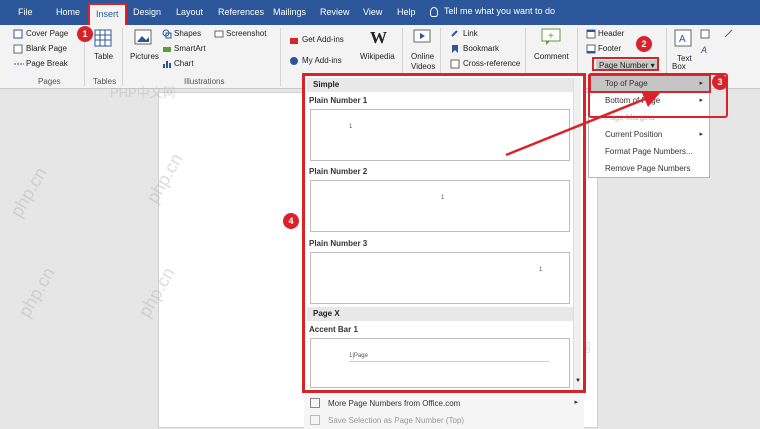  Describe the element at coordinates (167, 49) in the screenshot. I see `smartart-icon` at that location.